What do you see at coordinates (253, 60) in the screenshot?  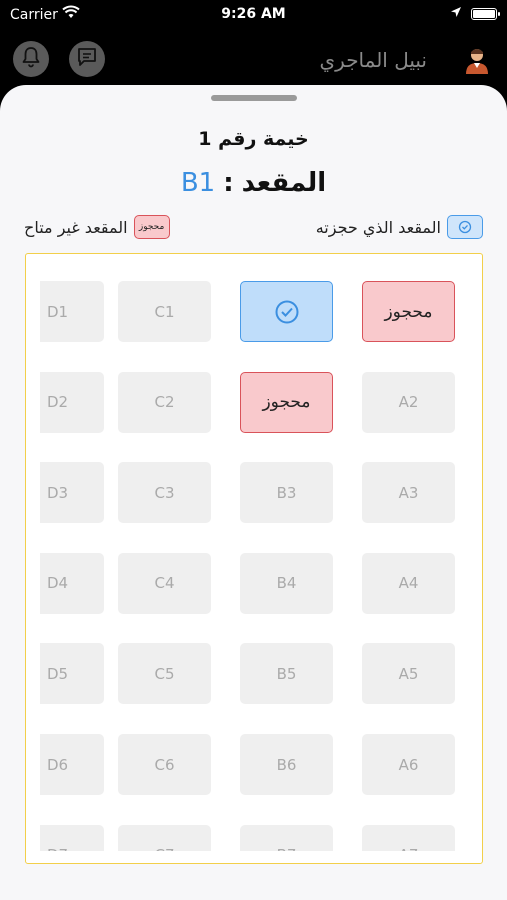 I see `app-header: نبيل الماجري` at bounding box center [253, 60].